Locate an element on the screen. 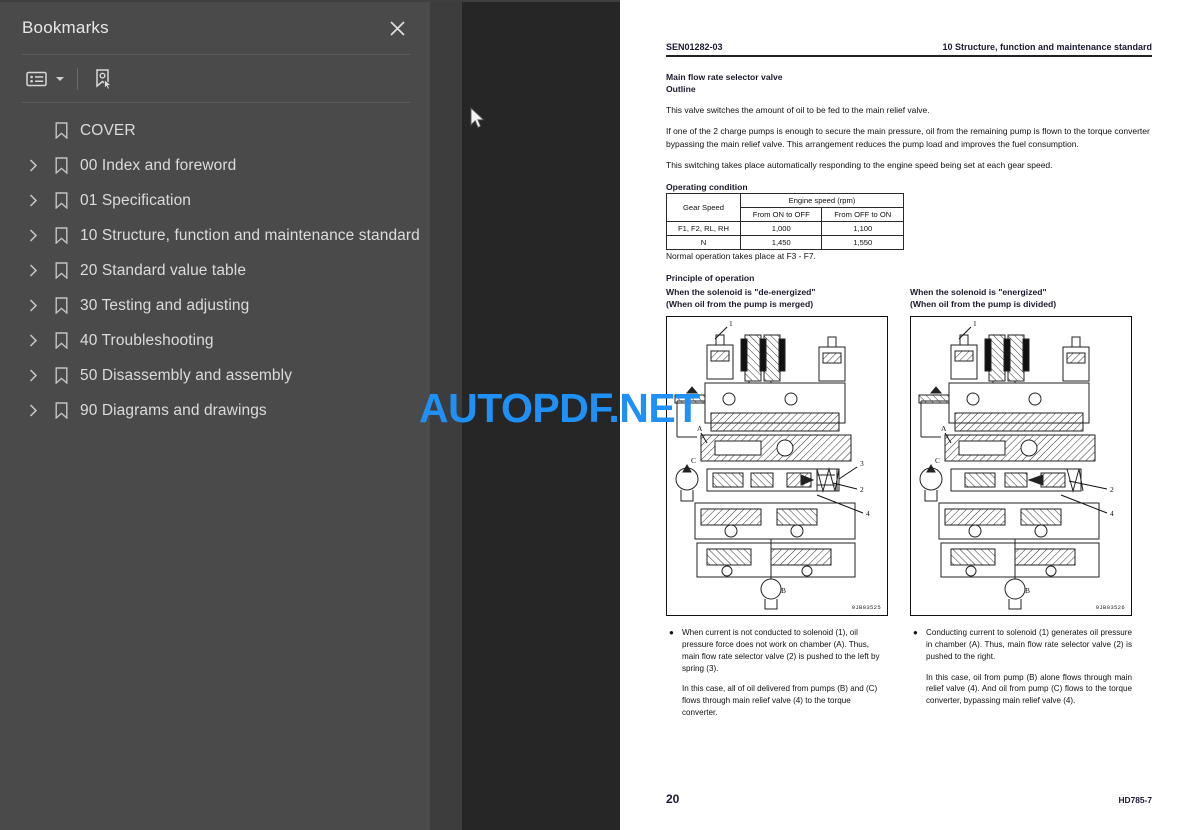 This screenshot has width=1200, height=830. table-header-engine-speed: Engine speed (rpm) is located at coordinates (822, 200).